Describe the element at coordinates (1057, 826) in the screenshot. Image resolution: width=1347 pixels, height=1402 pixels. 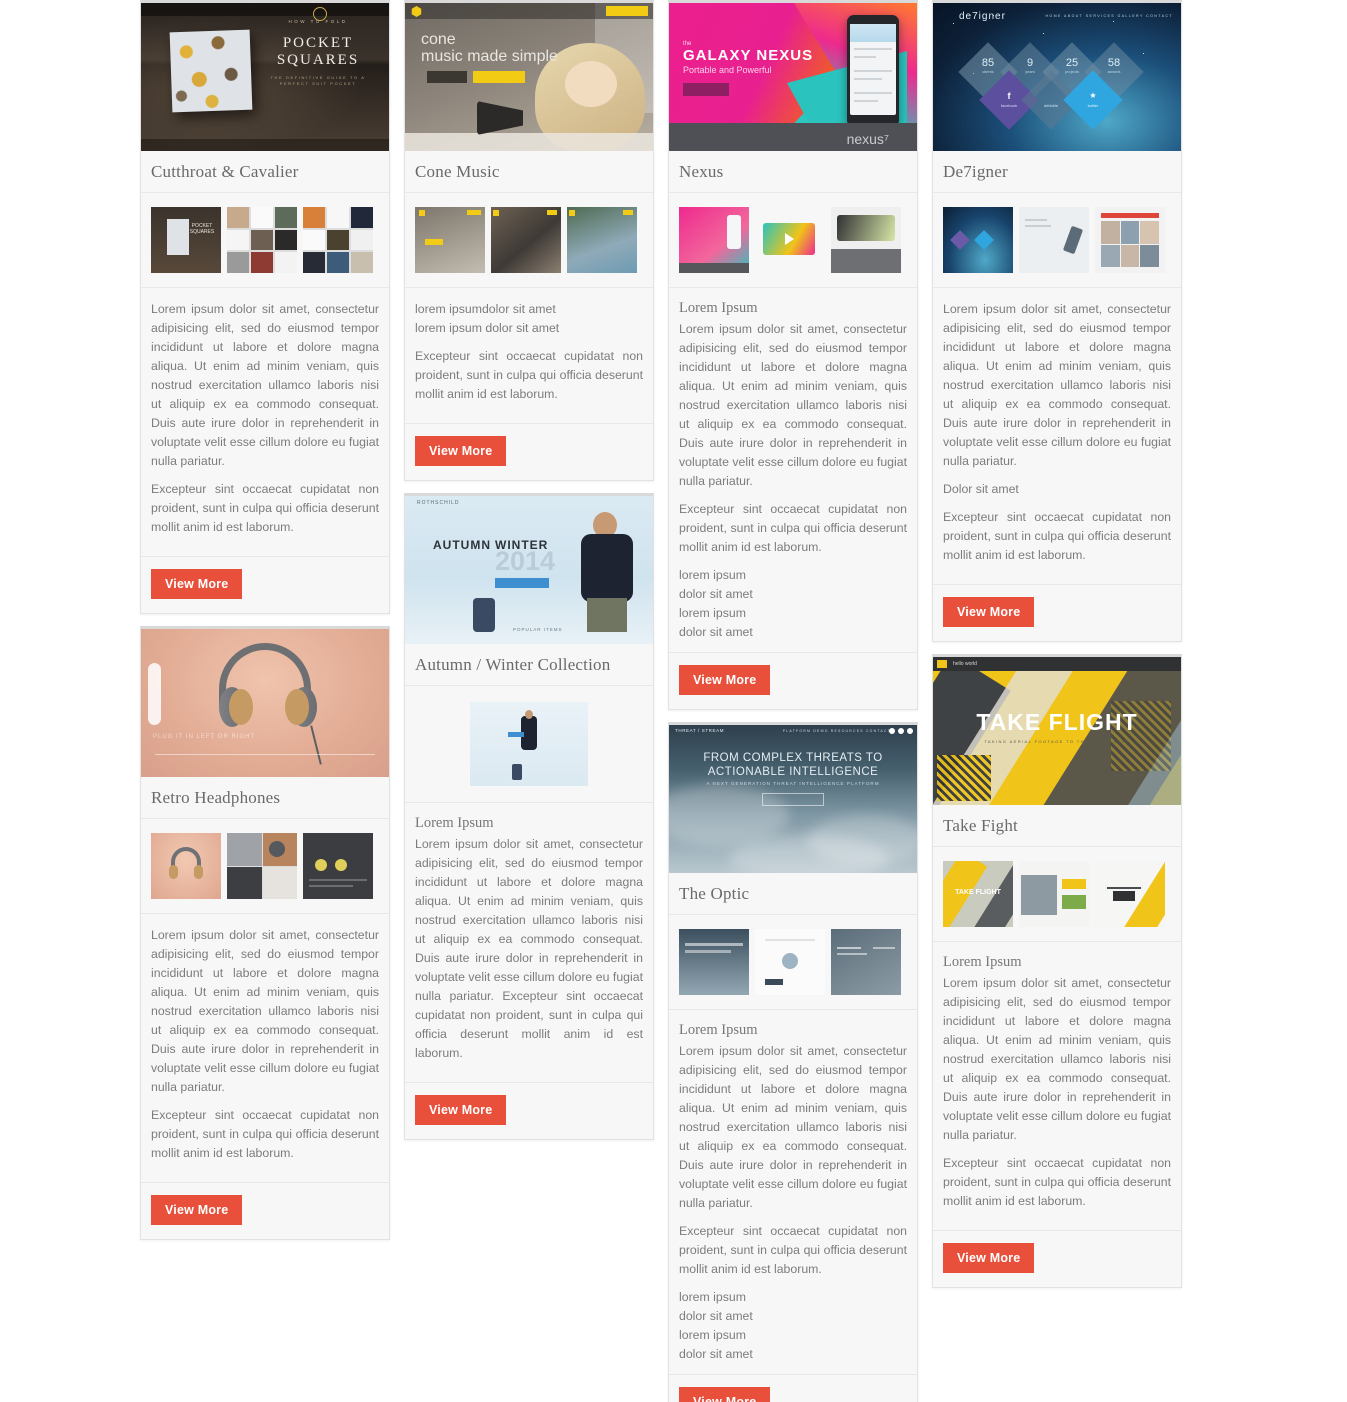
I see `card-title-take-fight: Take Fight` at that location.